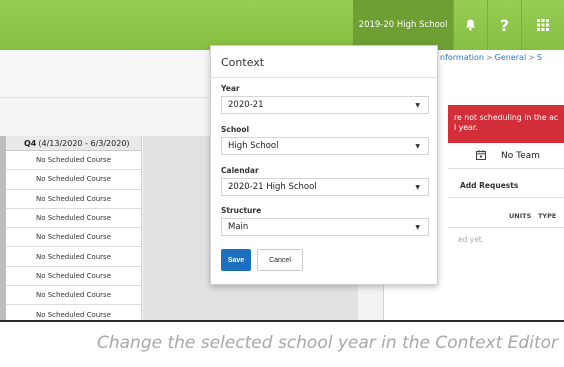 This screenshot has width=564, height=367. Describe the element at coordinates (489, 185) in the screenshot. I see `add-requests-button: Add Requests` at that location.